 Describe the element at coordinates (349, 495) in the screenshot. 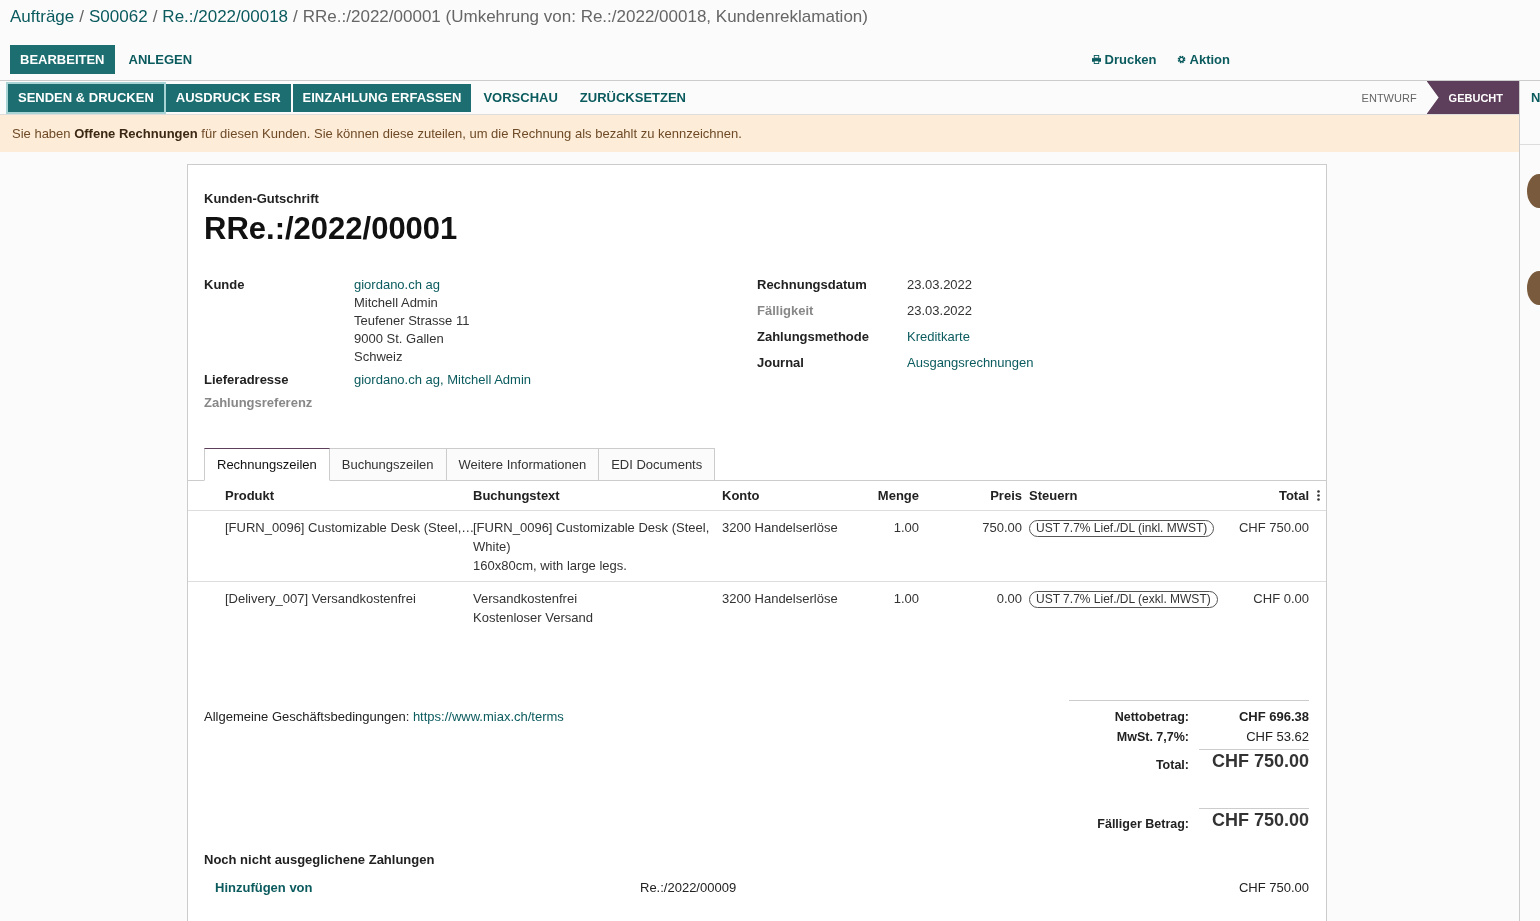

I see `column-header: Produkt` at that location.